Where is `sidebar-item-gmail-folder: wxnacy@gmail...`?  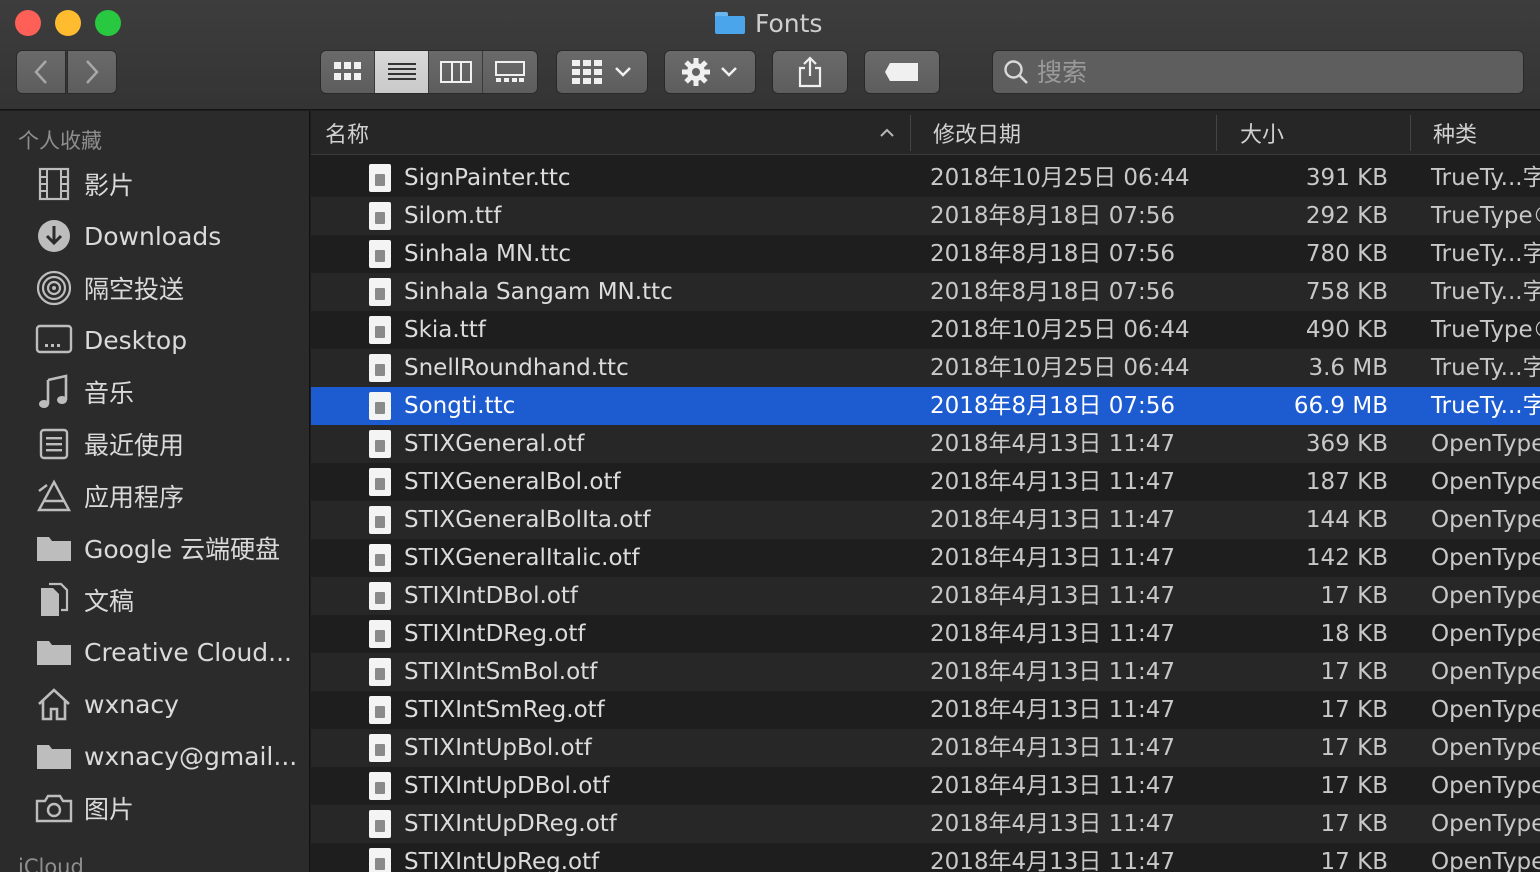 sidebar-item-gmail-folder: wxnacy@gmail... is located at coordinates (154, 756).